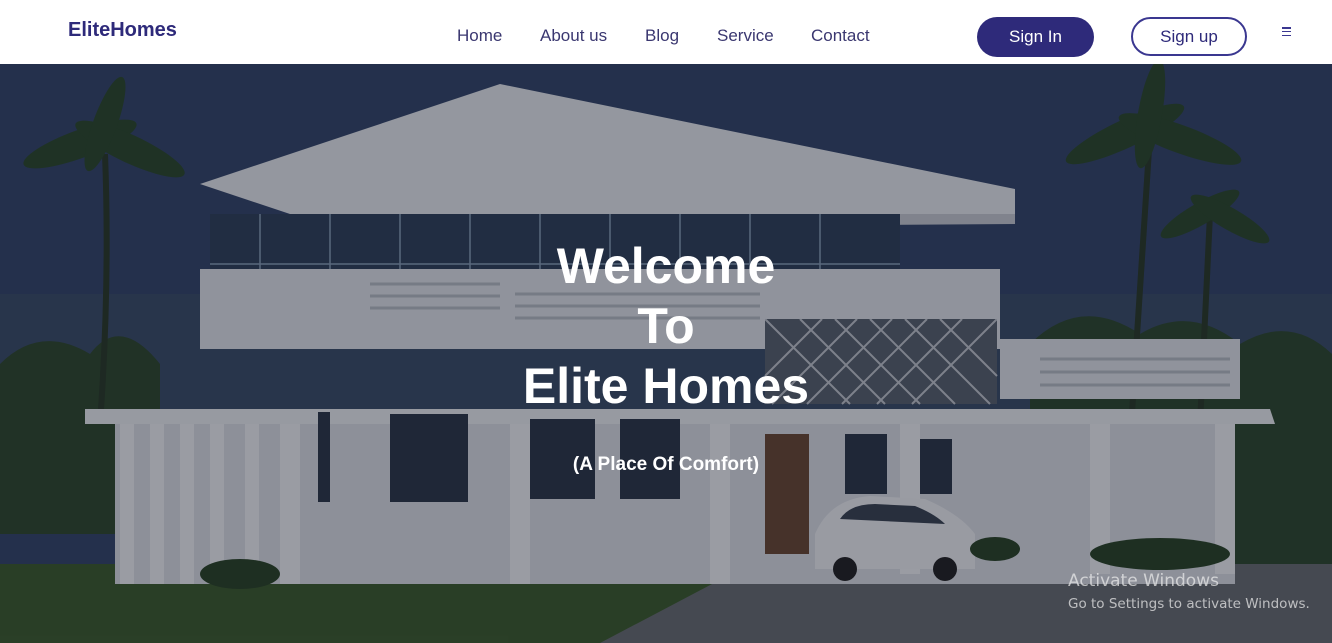 This screenshot has height=643, width=1332. What do you see at coordinates (122, 30) in the screenshot?
I see `brand-logo: EliteHomes` at bounding box center [122, 30].